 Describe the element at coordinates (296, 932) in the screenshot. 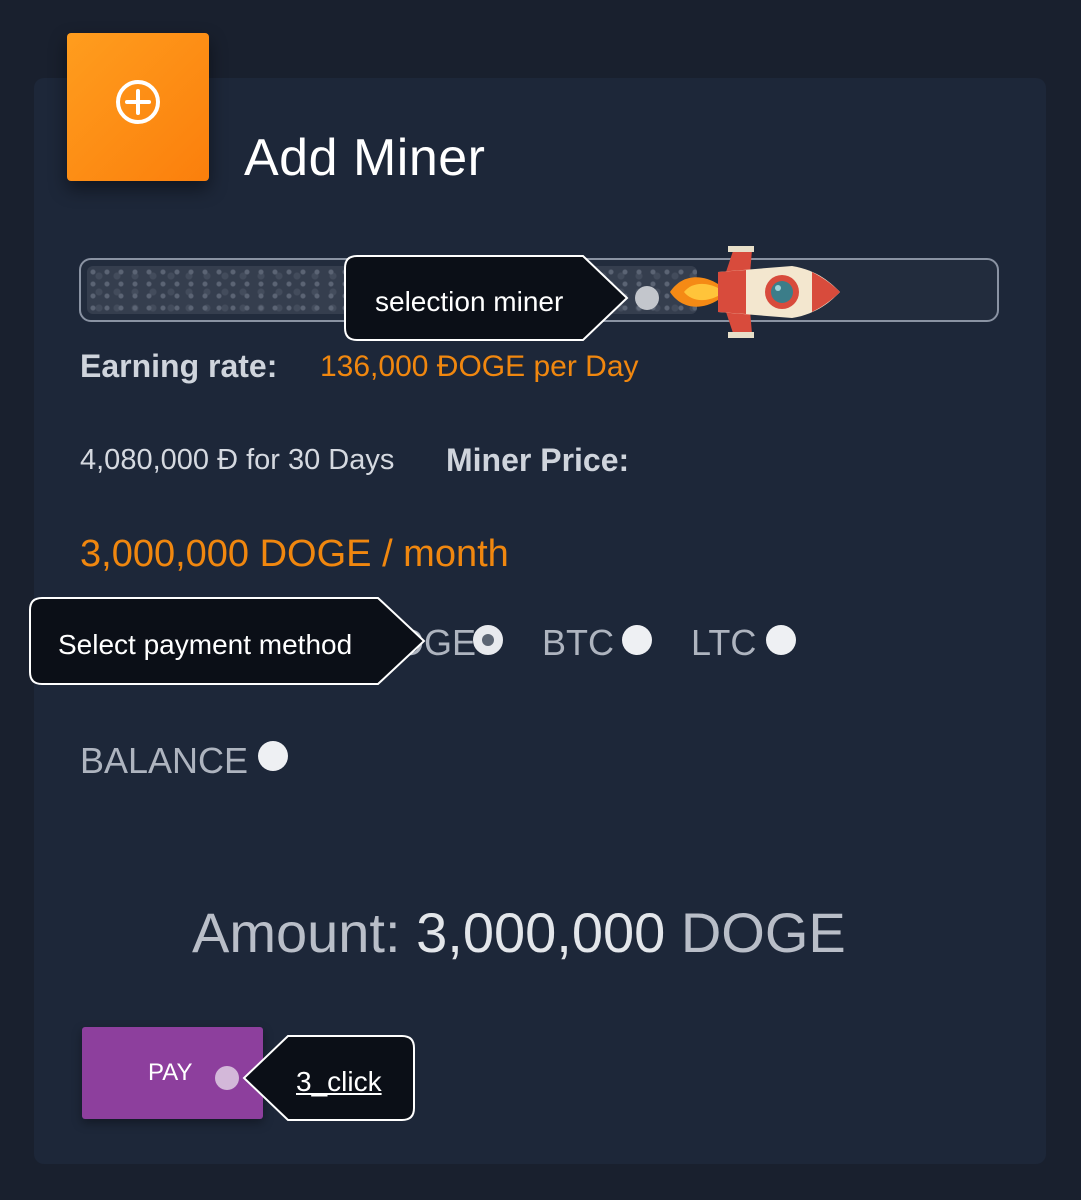

I see `amount-label: Amount:` at that location.